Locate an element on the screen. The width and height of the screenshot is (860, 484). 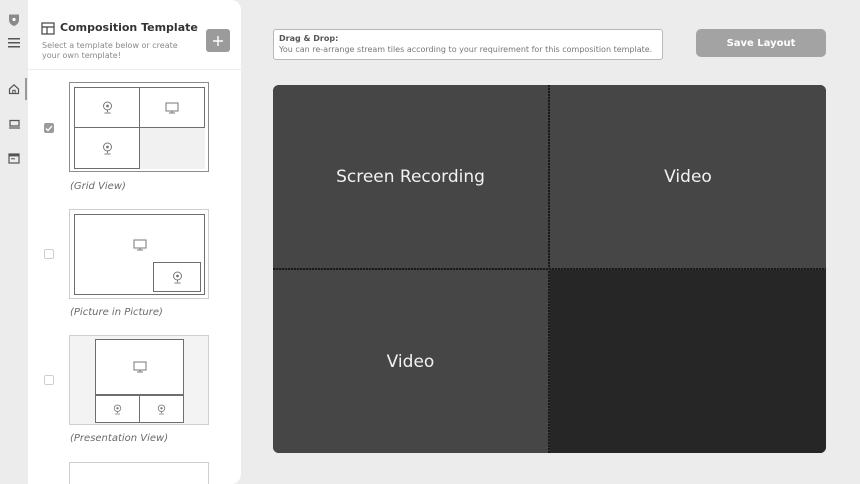
template-checkbox-grid is located at coordinates (49, 128).